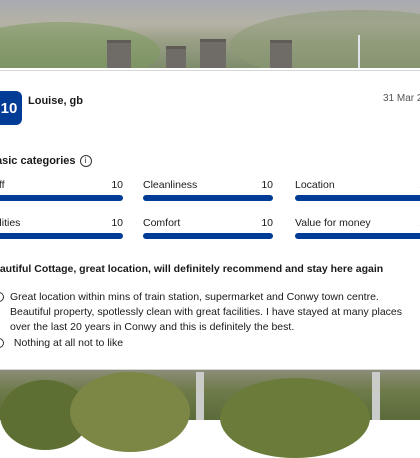 This screenshot has width=420, height=458. Describe the element at coordinates (210, 34) in the screenshot. I see `background-photo-top` at that location.